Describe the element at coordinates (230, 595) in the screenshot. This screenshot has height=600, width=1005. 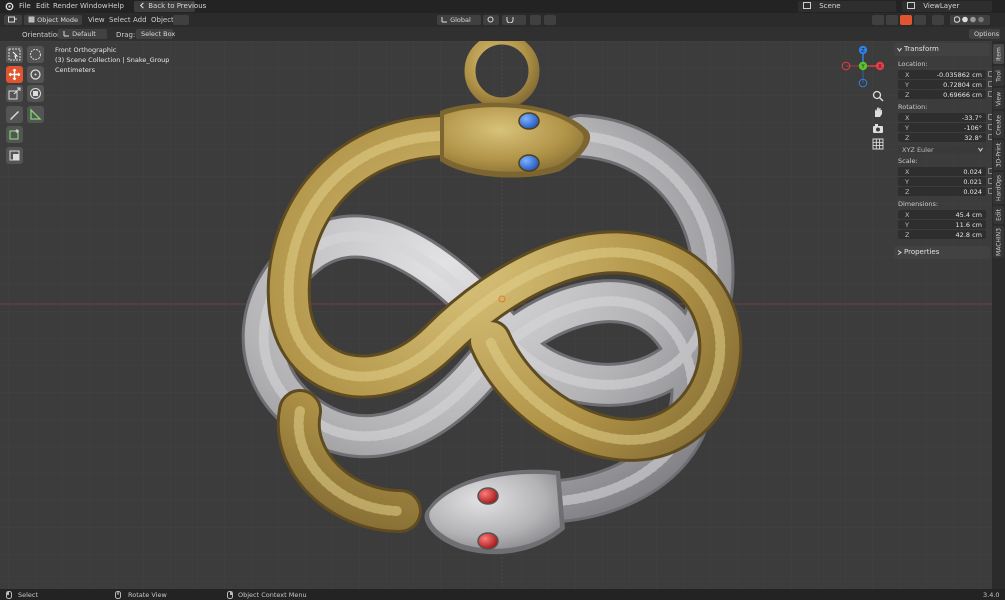
I see `mouse-right-icon` at that location.